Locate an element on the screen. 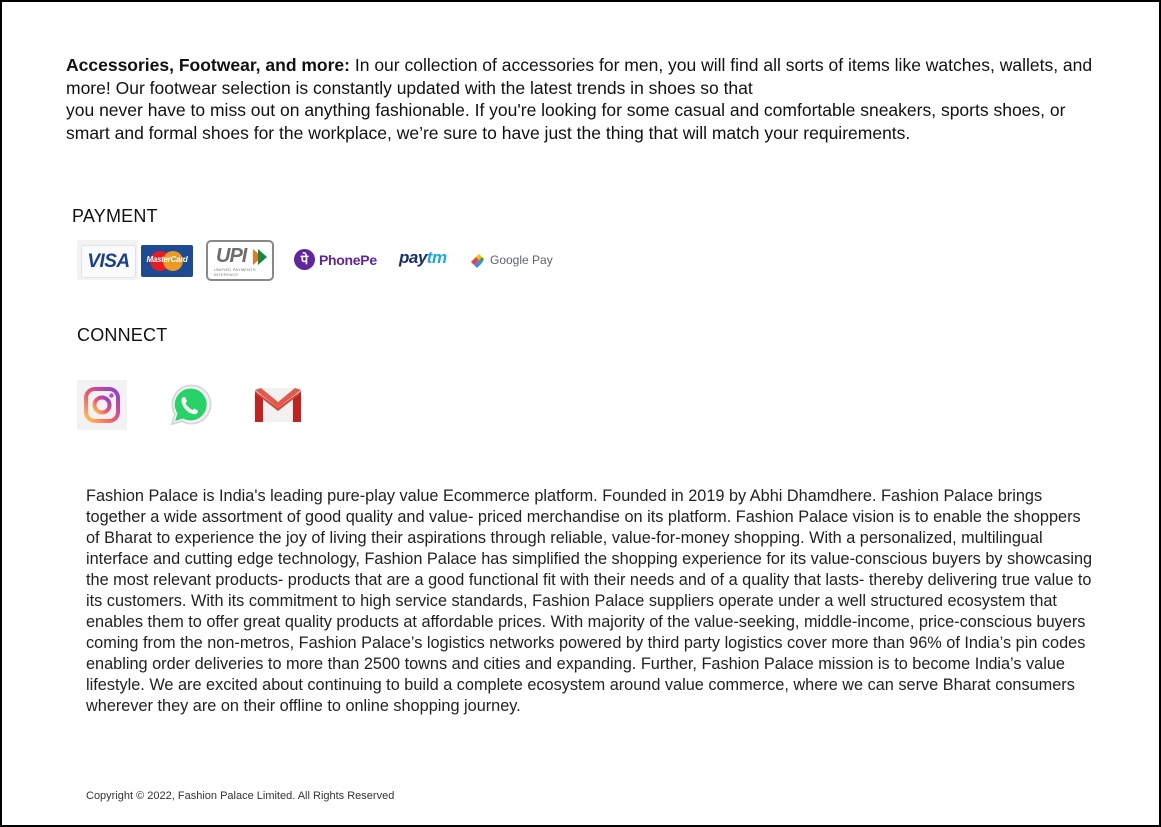 The height and width of the screenshot is (827, 1161). mastercard-logo: MasterCard is located at coordinates (167, 261).